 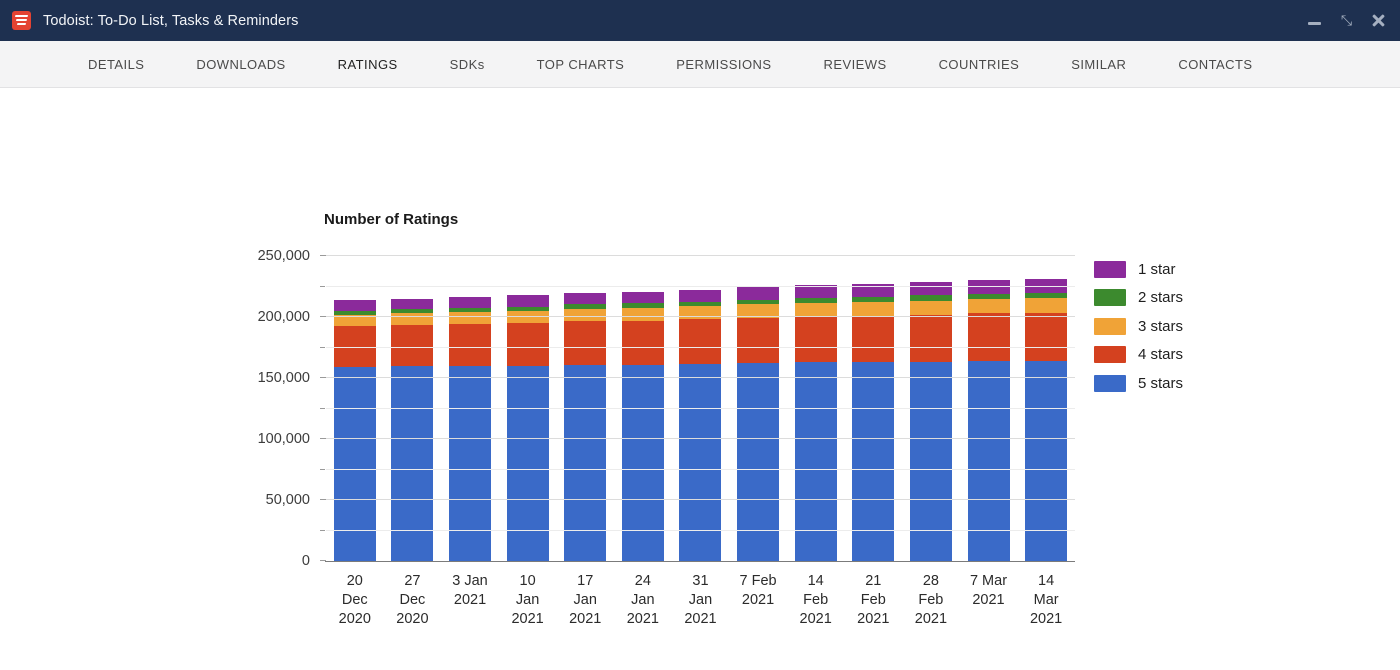 What do you see at coordinates (1138, 355) in the screenshot?
I see `legend-row: 4 stars` at bounding box center [1138, 355].